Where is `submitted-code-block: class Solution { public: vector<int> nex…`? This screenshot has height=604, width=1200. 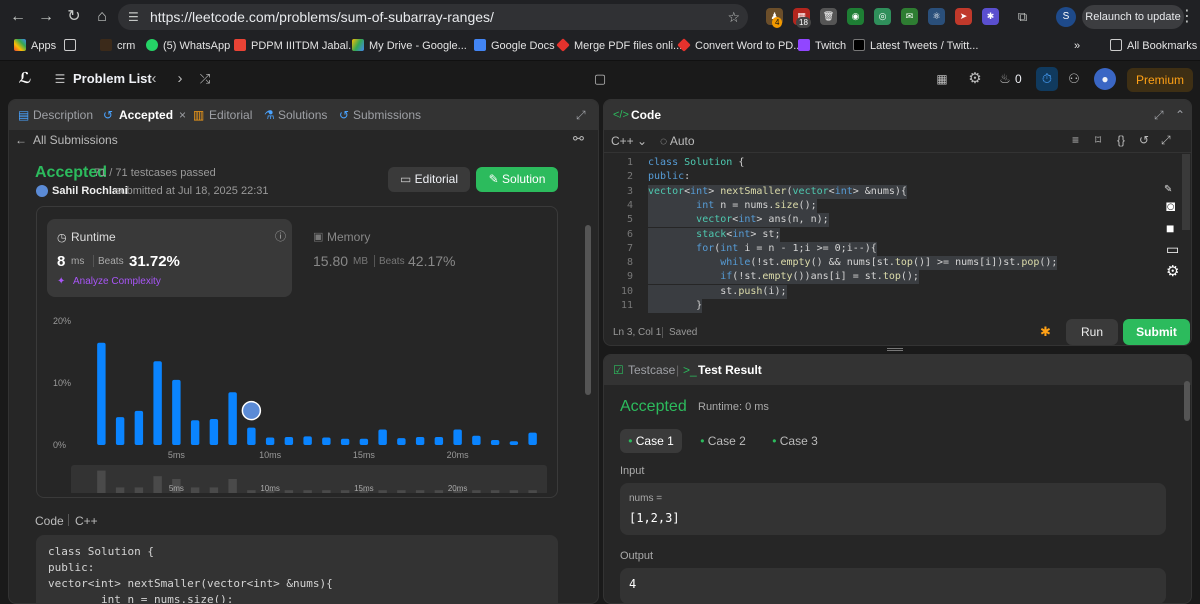
submitted-code-block: class Solution { public: vector<int> nex… is located at coordinates (297, 569).